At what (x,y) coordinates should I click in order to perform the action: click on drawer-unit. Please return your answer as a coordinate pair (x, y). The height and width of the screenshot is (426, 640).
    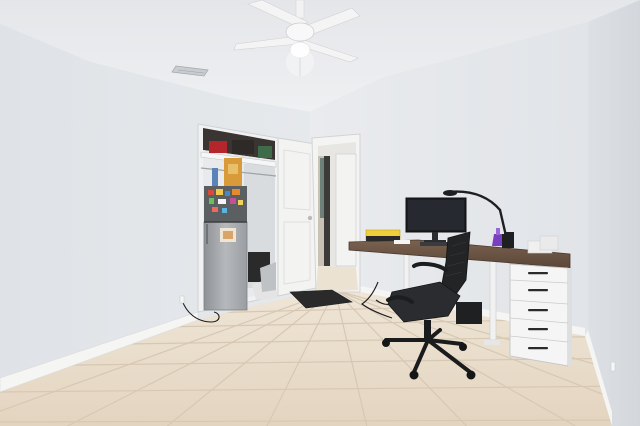
    Looking at the image, I should click on (540, 315).